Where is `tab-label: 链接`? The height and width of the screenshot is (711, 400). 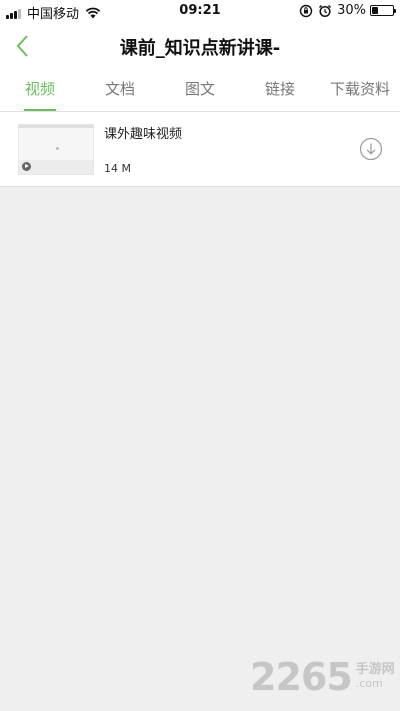 tab-label: 链接 is located at coordinates (279, 89).